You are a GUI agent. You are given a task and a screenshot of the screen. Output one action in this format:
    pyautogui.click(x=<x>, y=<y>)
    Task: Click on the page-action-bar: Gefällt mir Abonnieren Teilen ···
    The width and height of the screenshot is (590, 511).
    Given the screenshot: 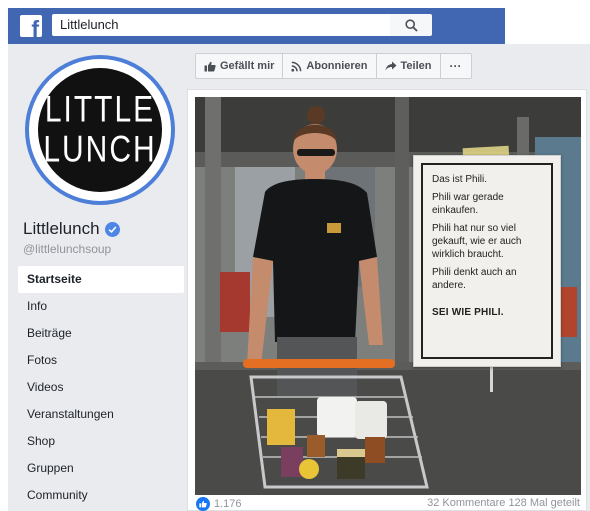 What is the action you would take?
    pyautogui.click(x=333, y=66)
    